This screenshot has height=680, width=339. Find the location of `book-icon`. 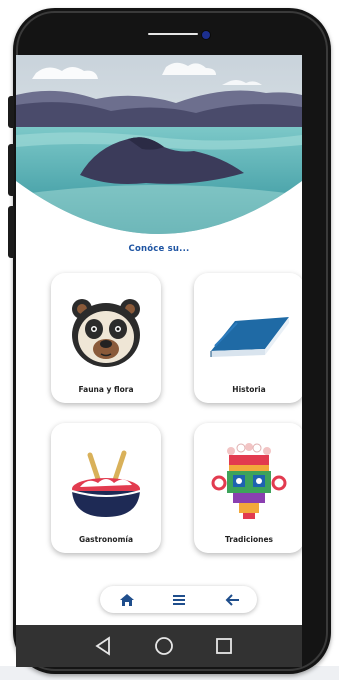

book-icon is located at coordinates (249, 337).